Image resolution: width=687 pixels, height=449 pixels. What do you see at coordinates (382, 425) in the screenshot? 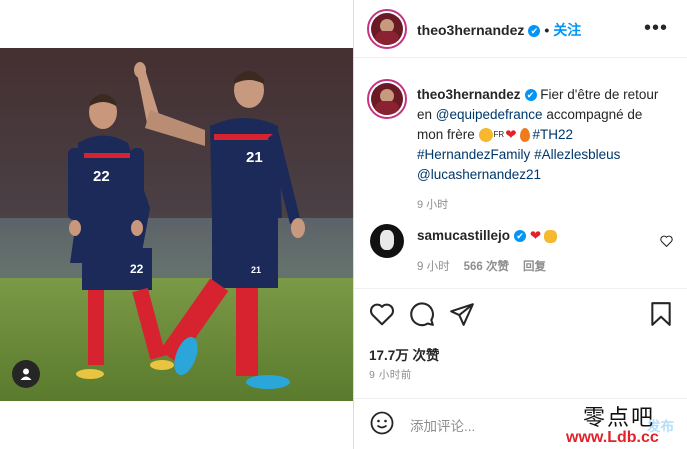
I see `emoji-icon` at bounding box center [382, 425].